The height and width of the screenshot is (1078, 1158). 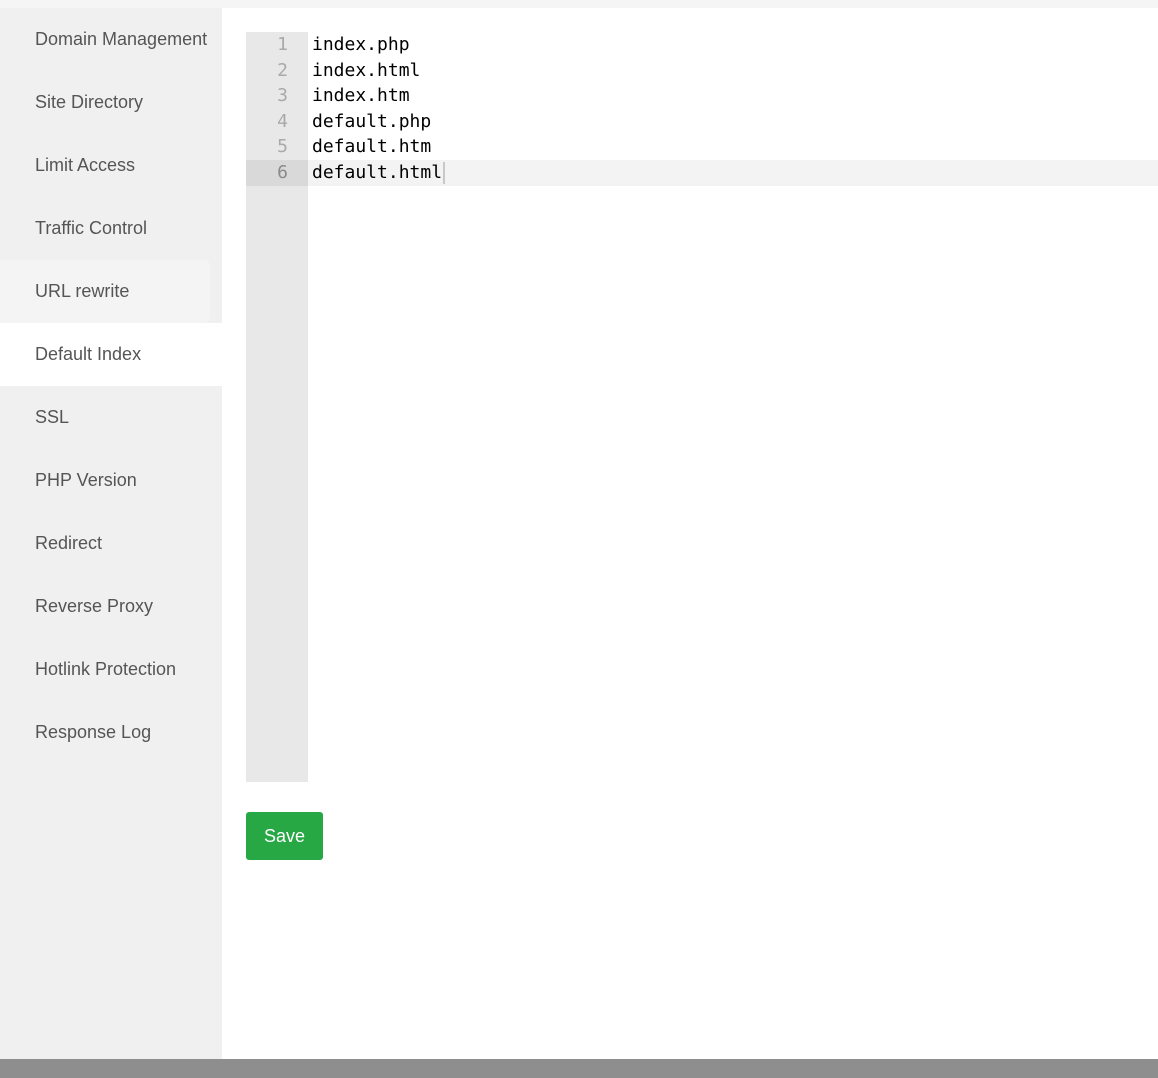 I want to click on sidebar-item-label: Redirect, so click(x=69, y=543).